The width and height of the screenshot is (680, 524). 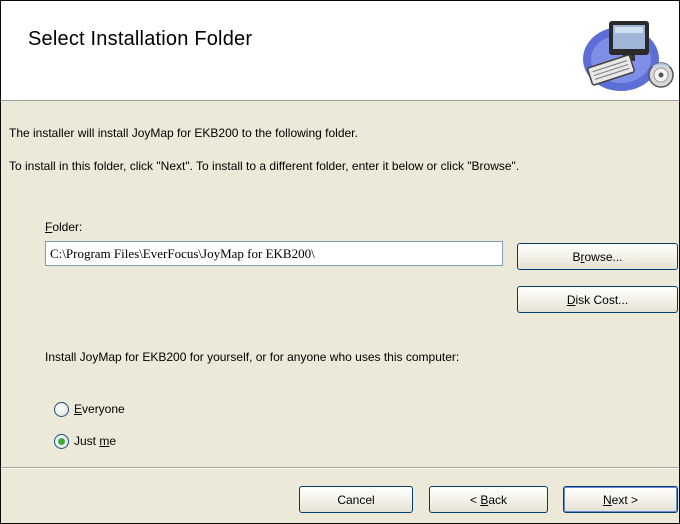 I want to click on disk-accel: D, so click(x=571, y=299).